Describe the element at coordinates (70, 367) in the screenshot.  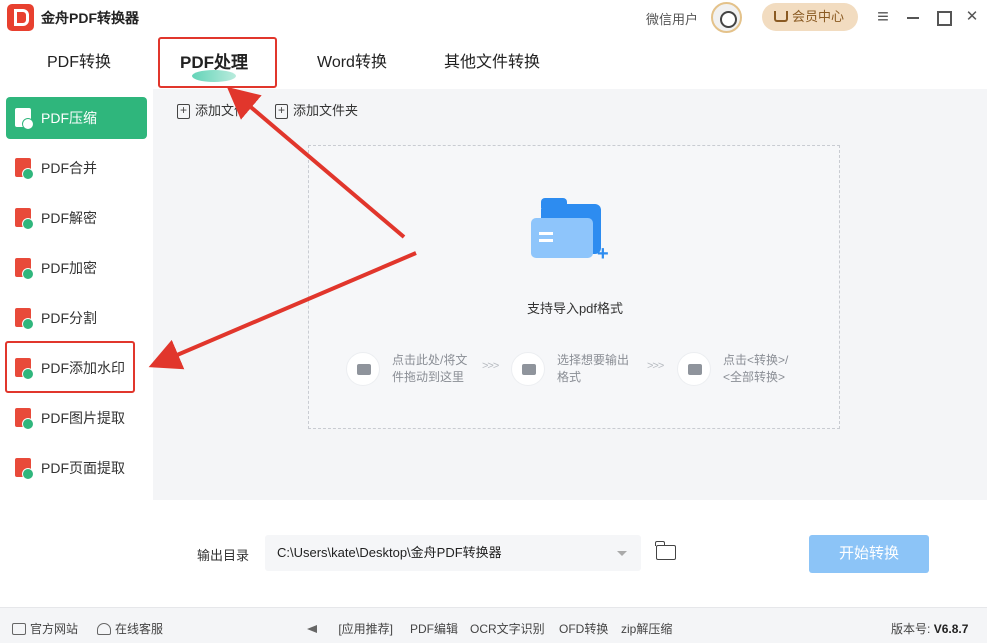
I see `highlight-box-watermark` at that location.